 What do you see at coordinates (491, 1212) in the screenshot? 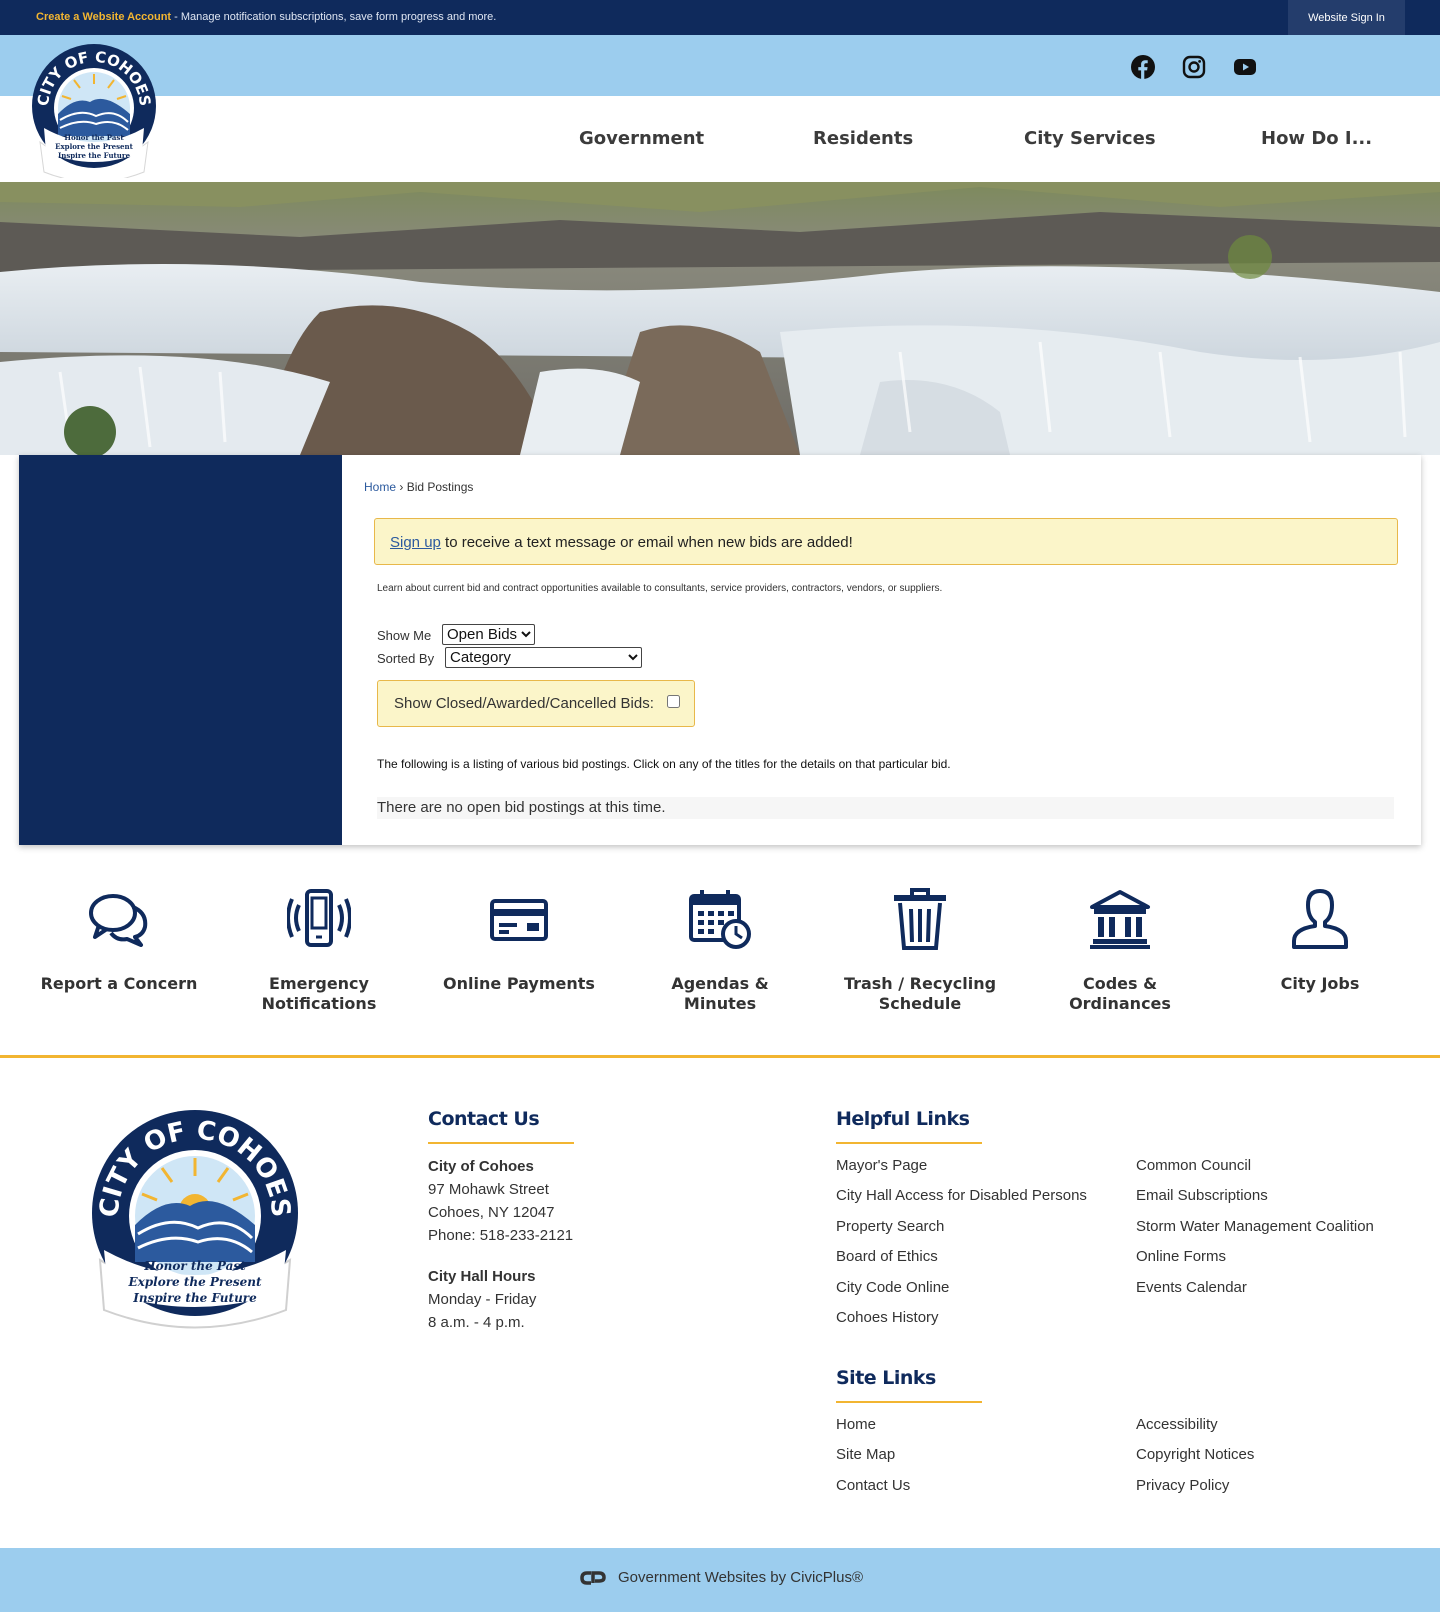
I see `contact-city: Cohoes, NY 12047` at bounding box center [491, 1212].